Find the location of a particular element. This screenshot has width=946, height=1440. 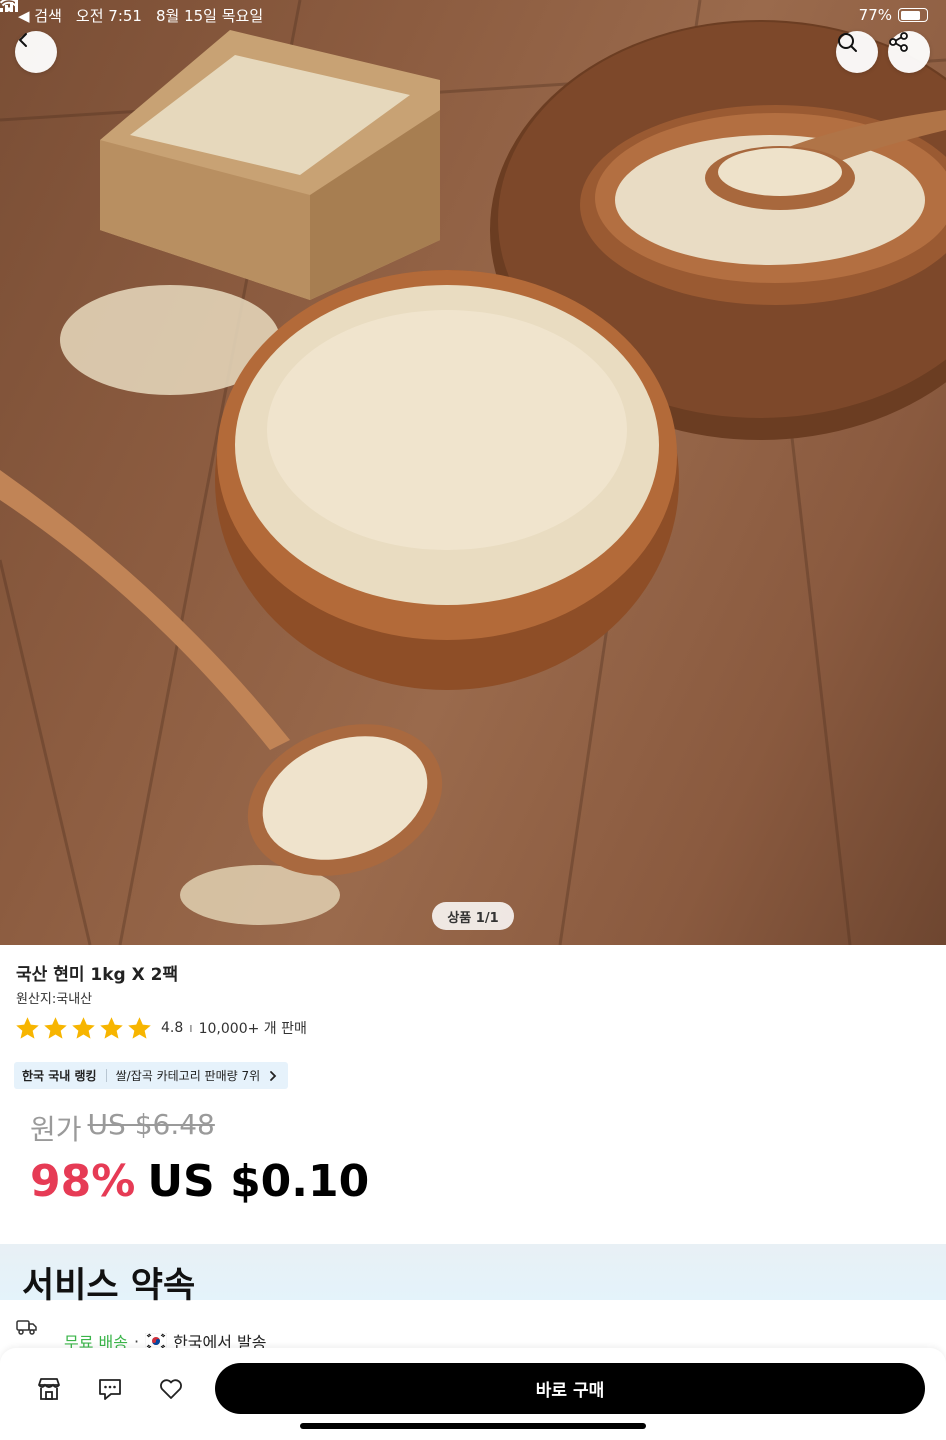

service-title: 서비스 약속 is located at coordinates (109, 1286).